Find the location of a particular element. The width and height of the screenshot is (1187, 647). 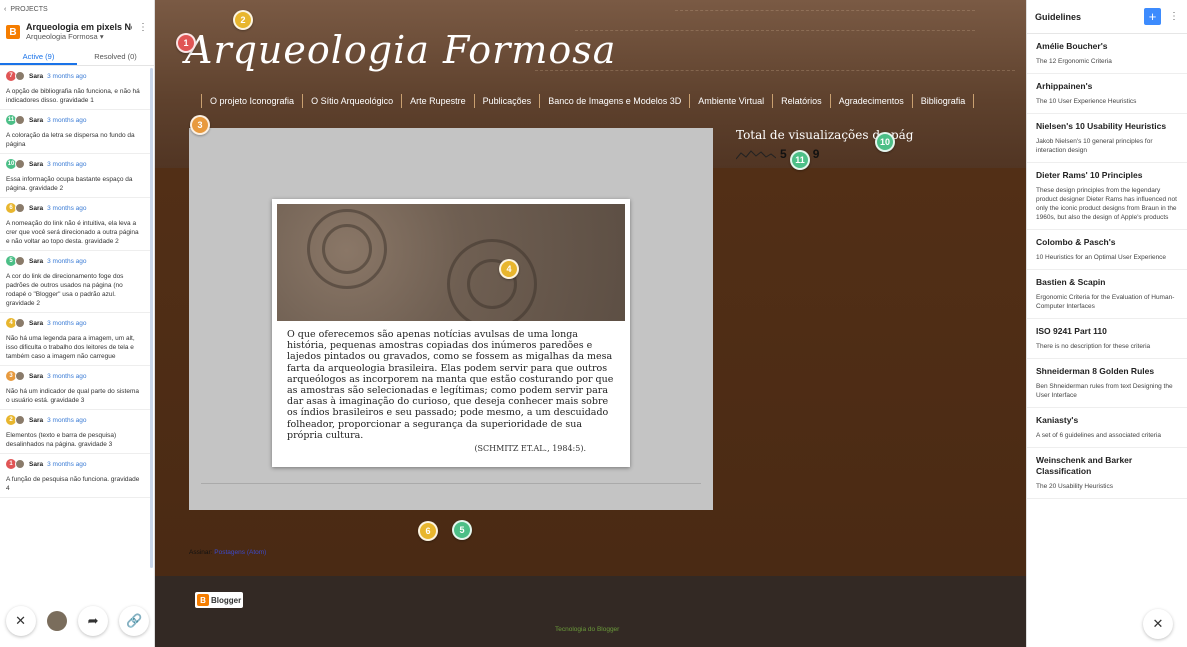

share-button: ➦ is located at coordinates (93, 621).